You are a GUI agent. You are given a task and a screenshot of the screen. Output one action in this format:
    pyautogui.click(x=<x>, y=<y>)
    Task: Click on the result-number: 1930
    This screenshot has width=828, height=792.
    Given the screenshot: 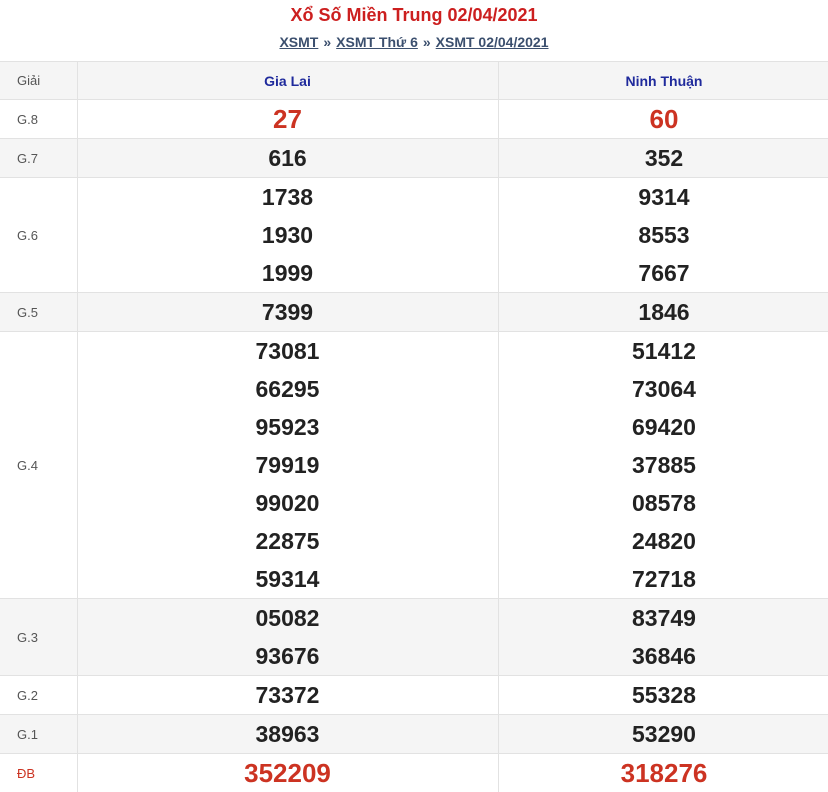 What is the action you would take?
    pyautogui.click(x=288, y=235)
    